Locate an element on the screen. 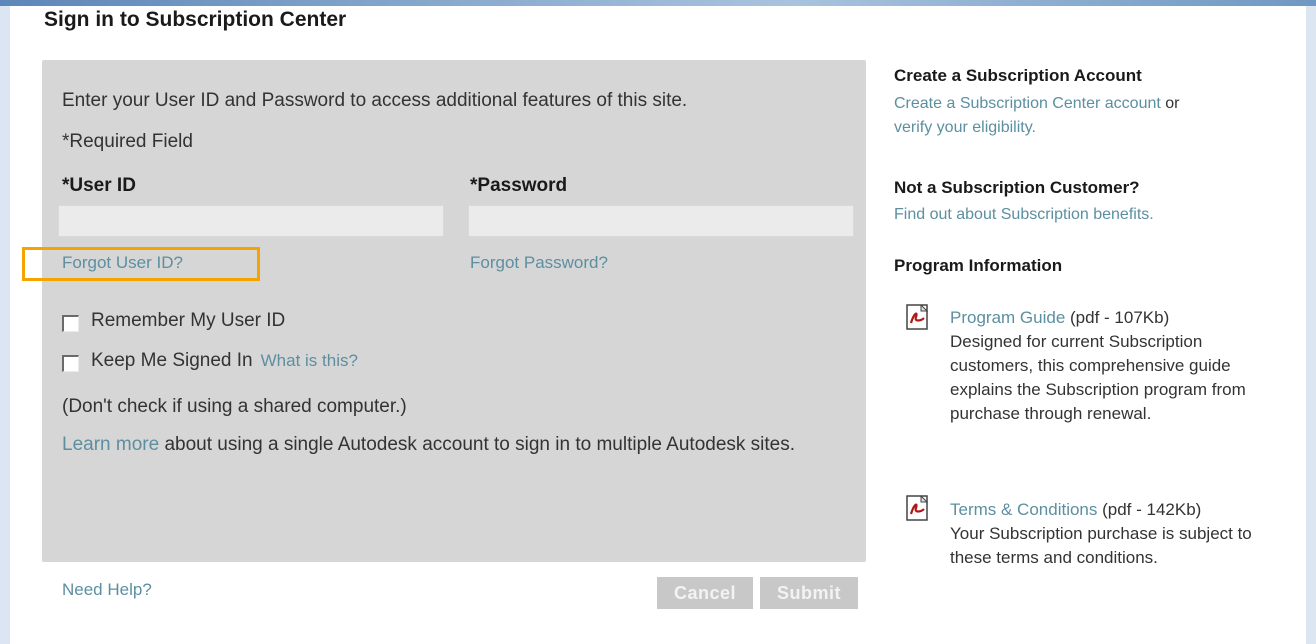  program-info-title: Program Information is located at coordinates (978, 265).